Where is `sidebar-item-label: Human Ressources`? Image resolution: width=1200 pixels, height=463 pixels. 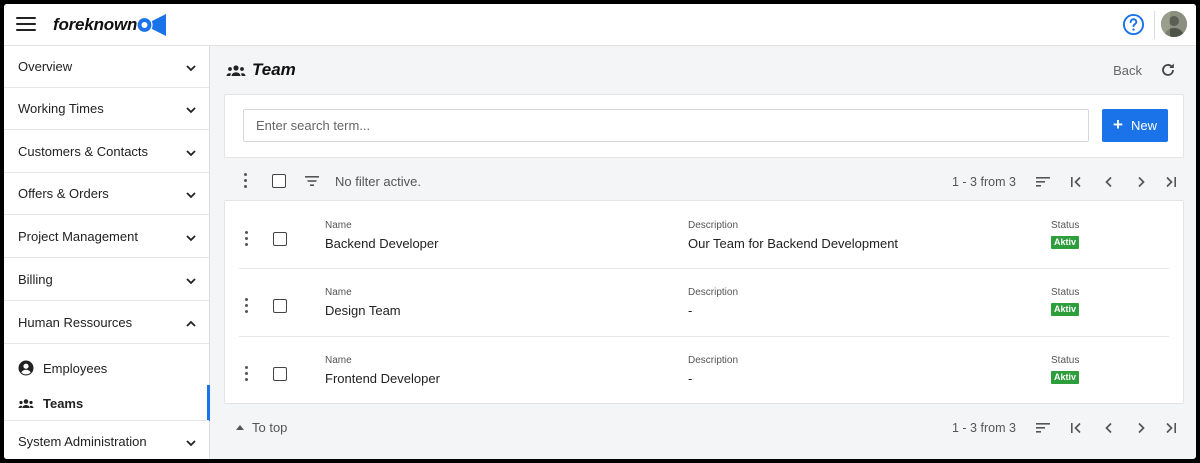
sidebar-item-label: Human Ressources is located at coordinates (75, 322).